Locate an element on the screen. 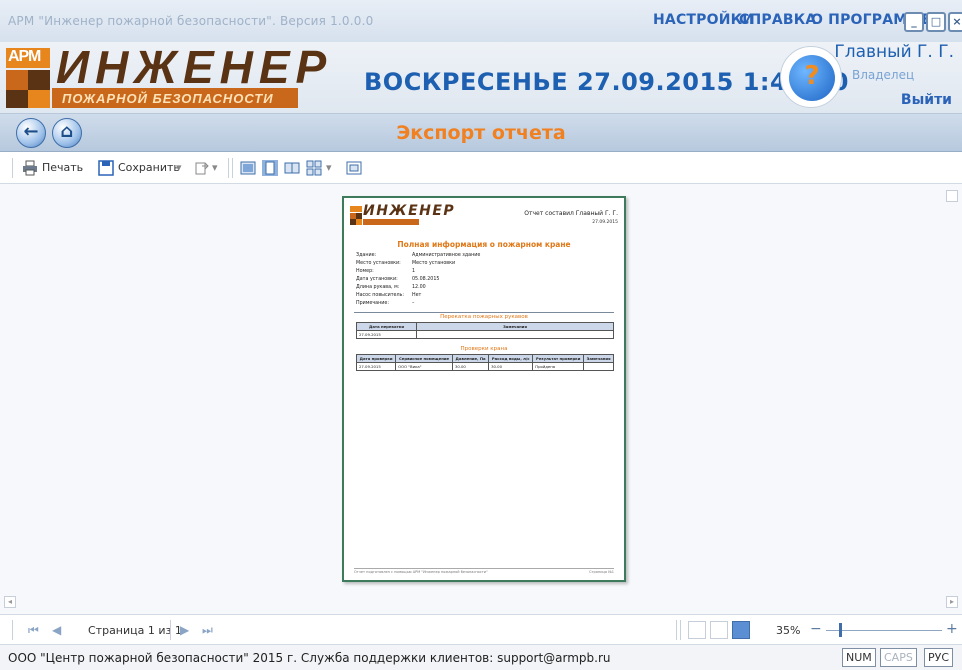 The height and width of the screenshot is (670, 962). save-dropdown-arrow: ▾ is located at coordinates (179, 167).